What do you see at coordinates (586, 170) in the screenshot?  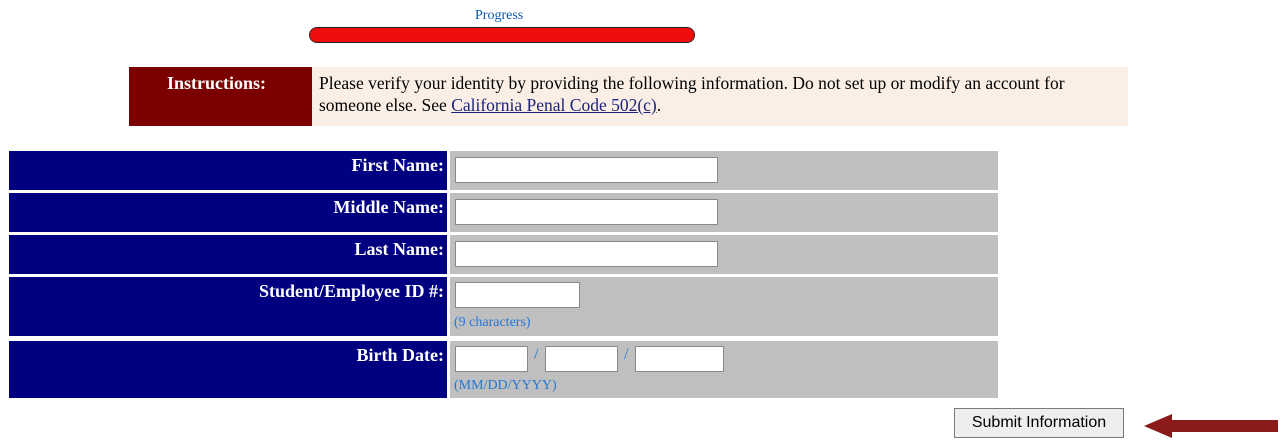 I see `first-name-input` at bounding box center [586, 170].